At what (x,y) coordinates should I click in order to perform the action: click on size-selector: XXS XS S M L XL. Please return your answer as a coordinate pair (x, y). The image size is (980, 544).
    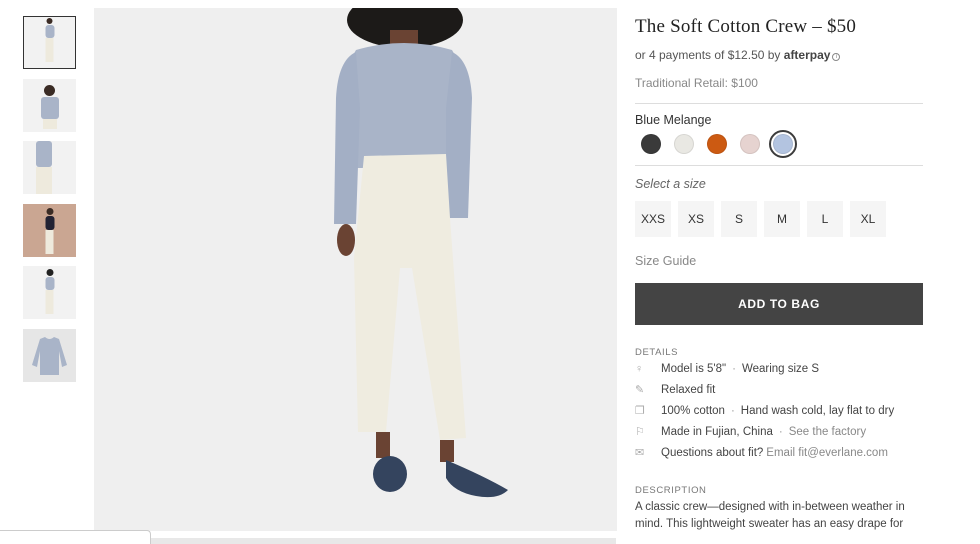
    Looking at the image, I should click on (779, 219).